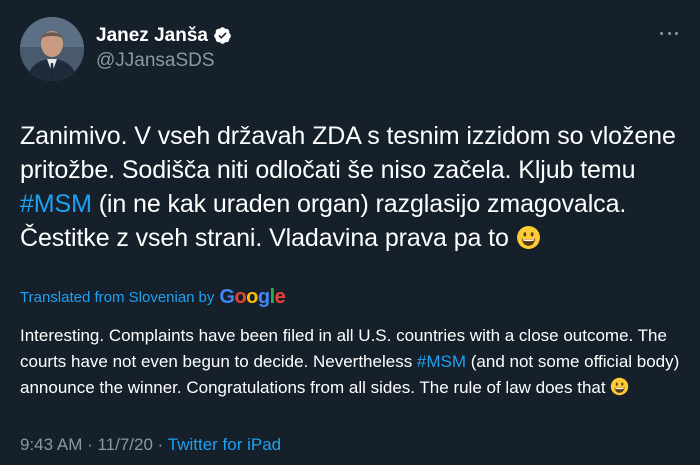 This screenshot has width=700, height=465. What do you see at coordinates (56, 204) in the screenshot?
I see `hashtag-link: #MSM` at bounding box center [56, 204].